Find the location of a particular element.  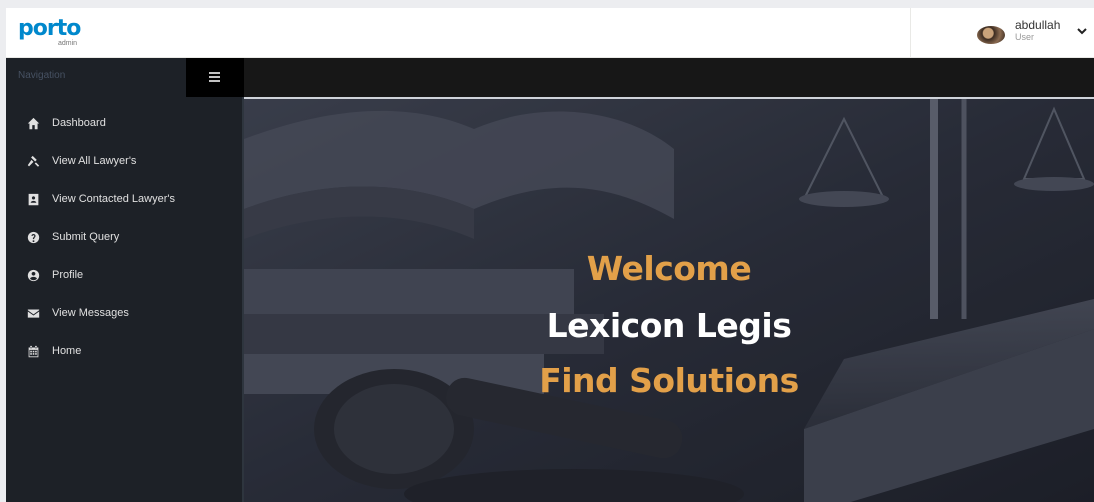

porto-logo: porto admin is located at coordinates (53, 34).